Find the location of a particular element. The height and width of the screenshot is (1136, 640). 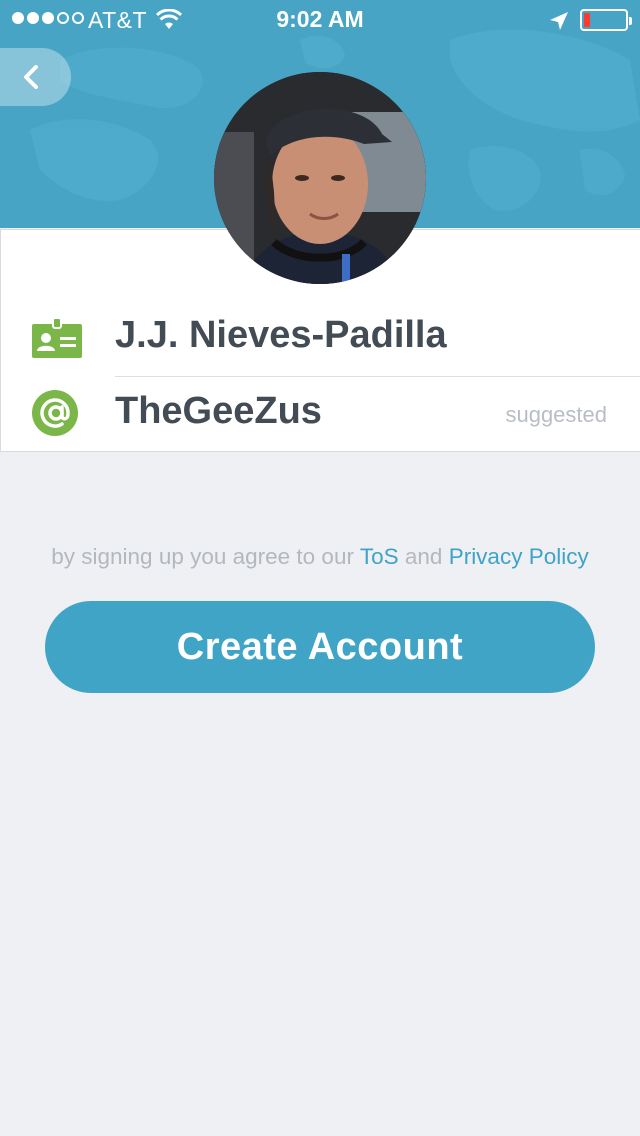

chevron-left-icon is located at coordinates (31, 77).